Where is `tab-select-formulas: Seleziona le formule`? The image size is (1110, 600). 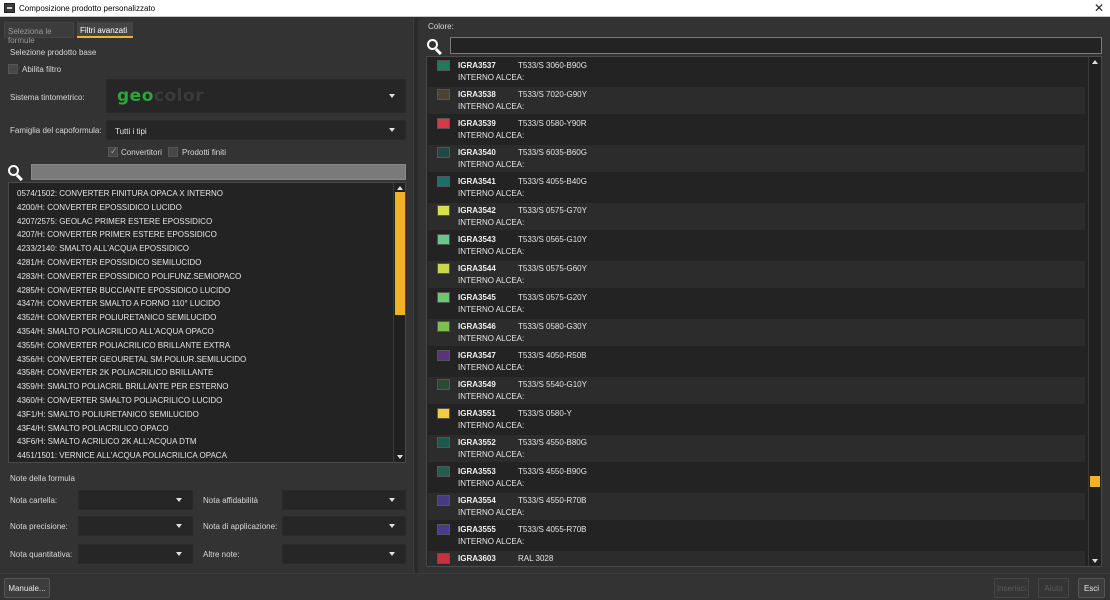
tab-select-formulas: Seleziona le formule is located at coordinates (39, 33).